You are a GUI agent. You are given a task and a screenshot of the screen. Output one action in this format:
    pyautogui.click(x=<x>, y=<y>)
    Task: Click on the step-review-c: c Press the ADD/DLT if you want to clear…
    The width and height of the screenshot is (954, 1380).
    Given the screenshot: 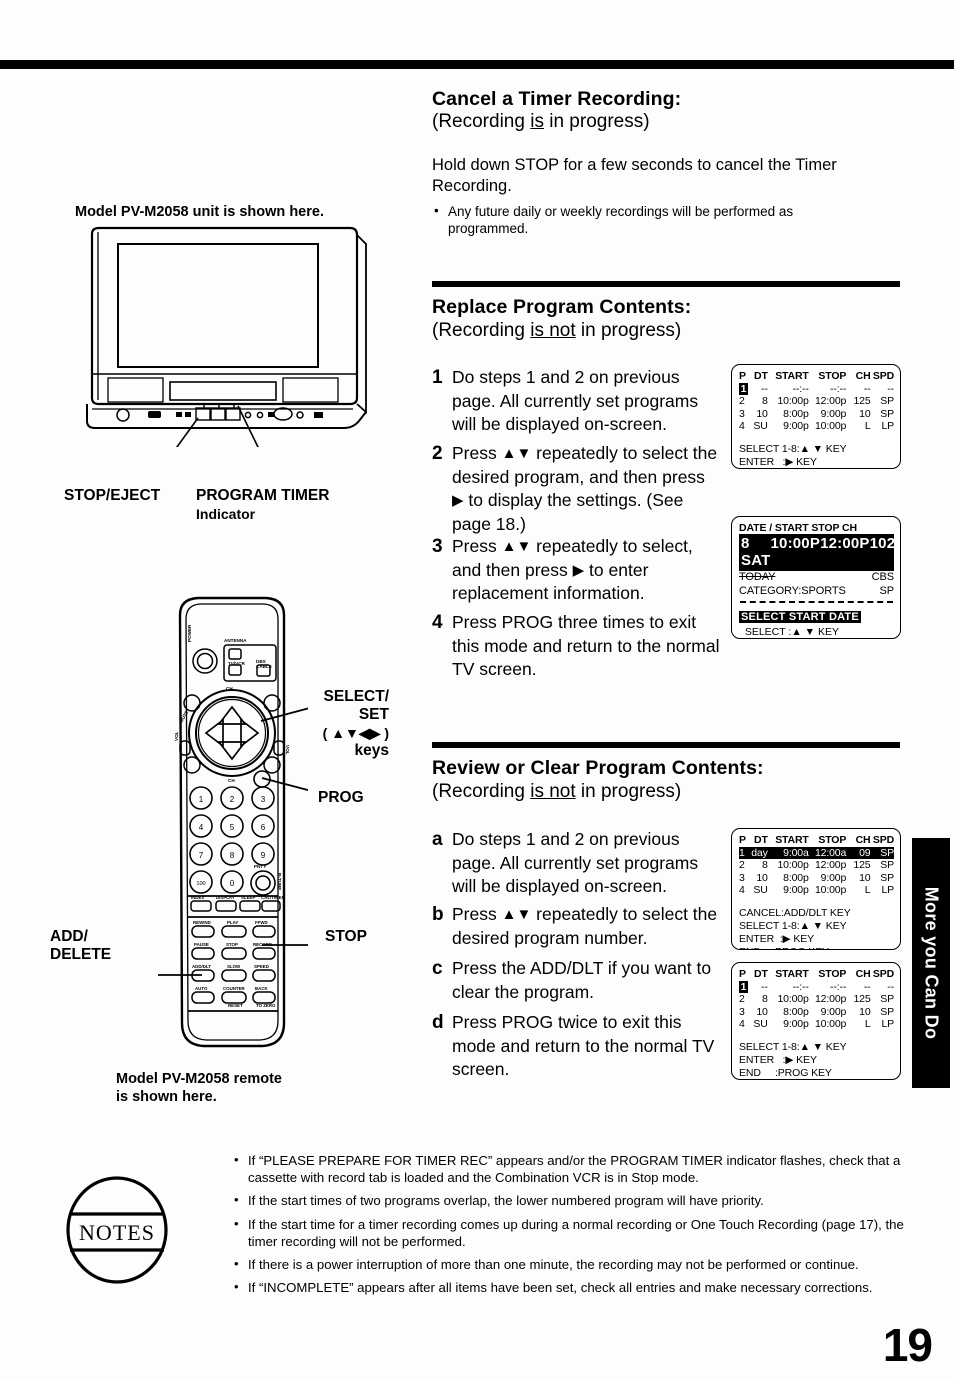 What is the action you would take?
    pyautogui.click(x=576, y=980)
    